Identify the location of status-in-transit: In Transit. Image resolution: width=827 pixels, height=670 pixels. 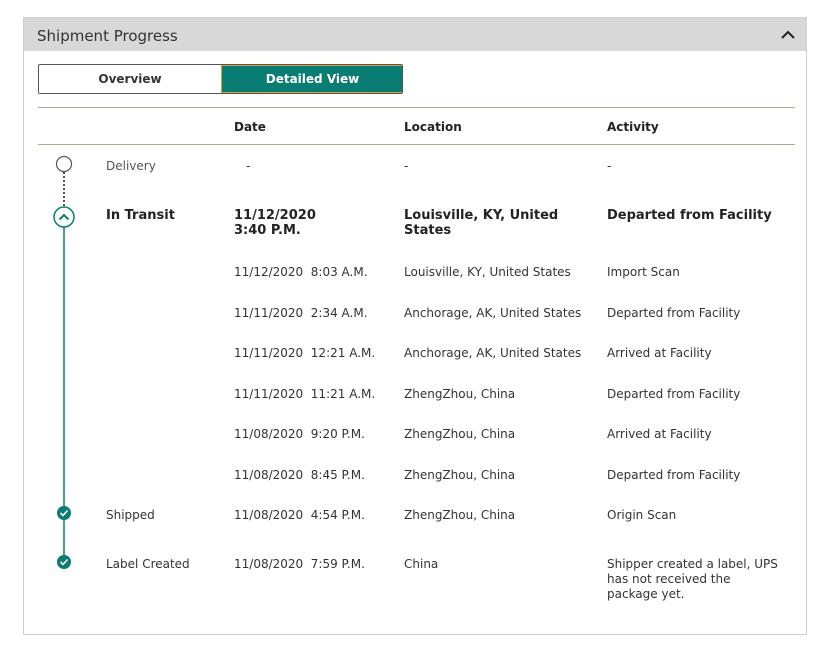
(140, 215).